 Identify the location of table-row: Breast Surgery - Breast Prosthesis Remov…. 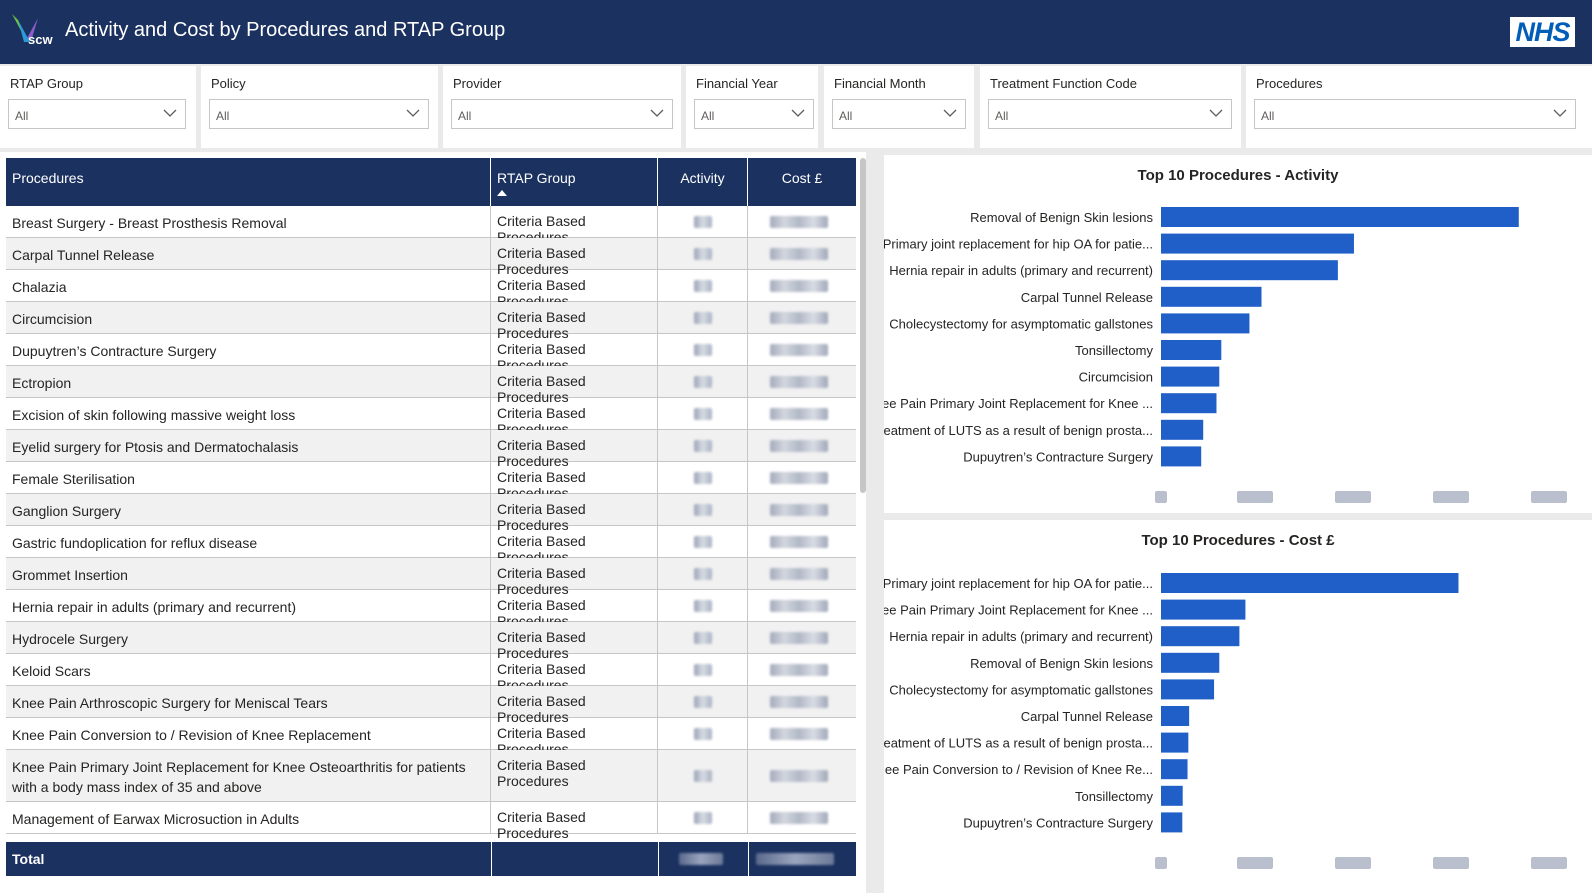
(431, 225).